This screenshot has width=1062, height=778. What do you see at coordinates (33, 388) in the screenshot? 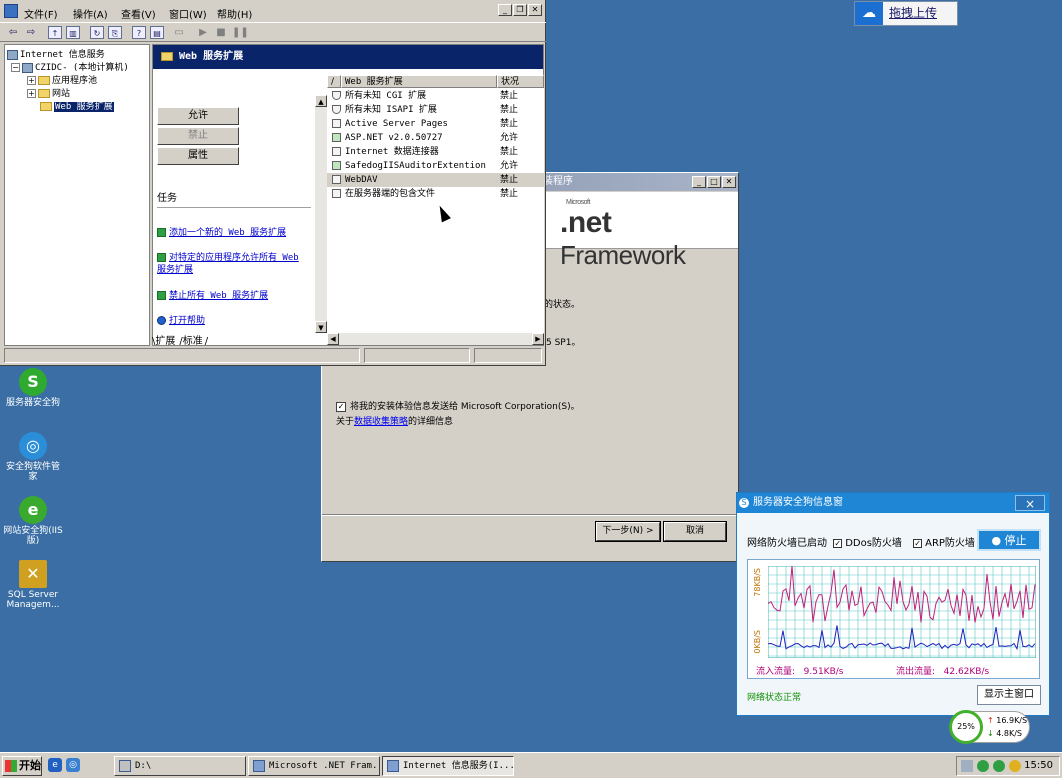
I see `desktop-icon-server-safedog: S 服务器安全狗` at bounding box center [33, 388].